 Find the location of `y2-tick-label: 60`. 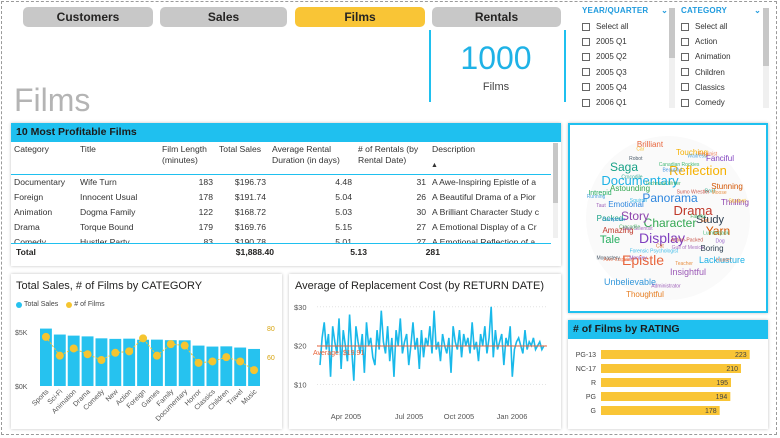

y2-tick-label: 60 is located at coordinates (271, 358).